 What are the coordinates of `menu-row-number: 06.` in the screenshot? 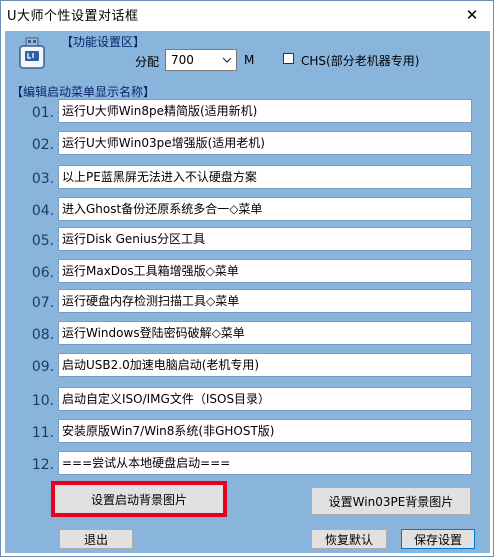 It's located at (43, 273).